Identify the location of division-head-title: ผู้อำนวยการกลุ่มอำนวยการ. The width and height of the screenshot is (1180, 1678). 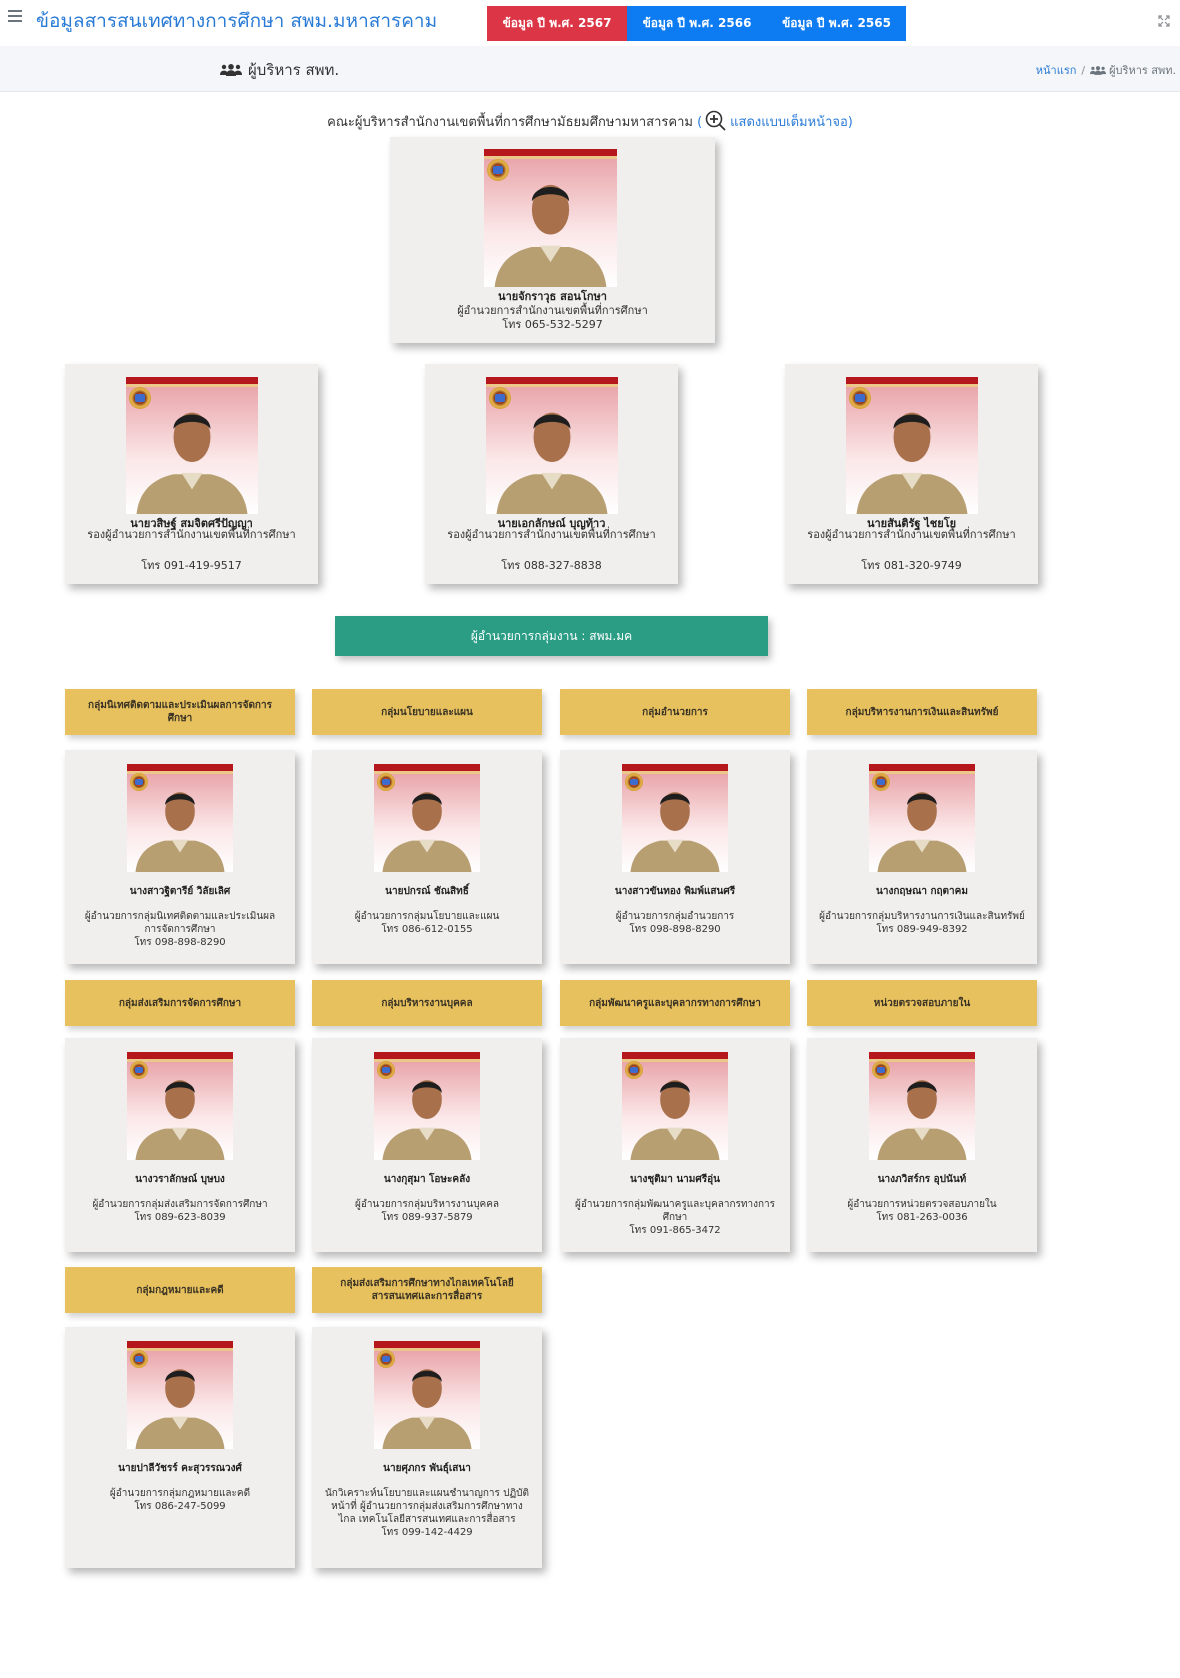
(675, 916).